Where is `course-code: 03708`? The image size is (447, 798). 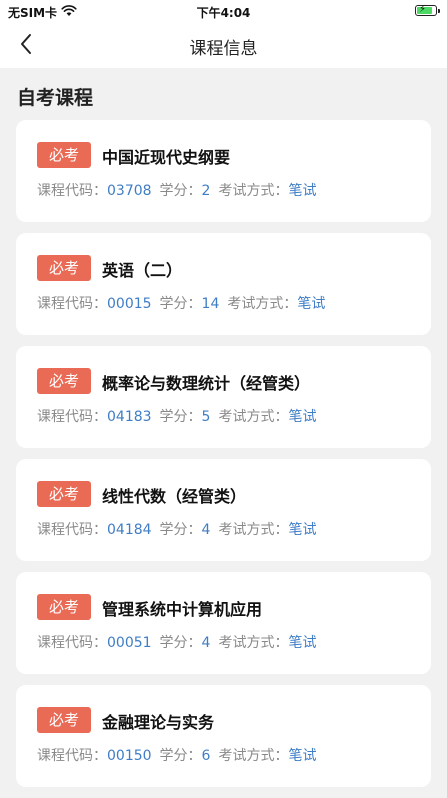 course-code: 03708 is located at coordinates (129, 191).